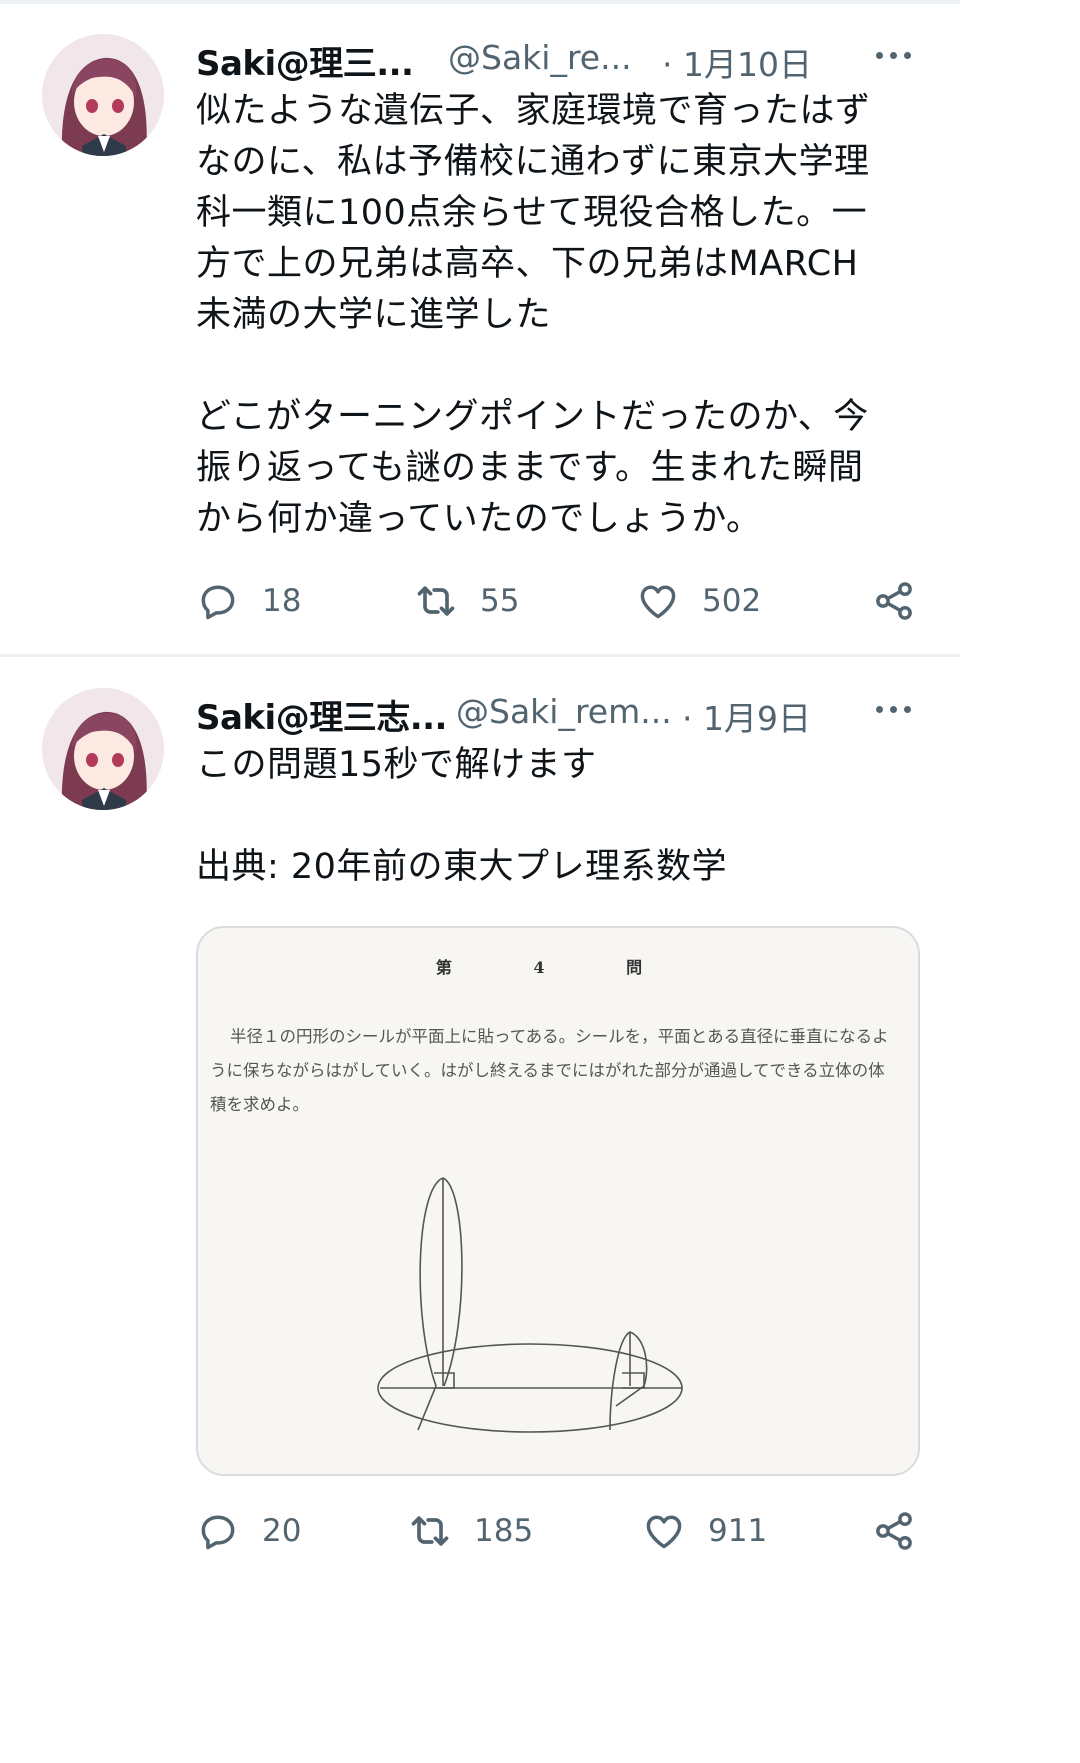 The width and height of the screenshot is (1080, 1763). I want to click on retweet-count: 185, so click(504, 1531).